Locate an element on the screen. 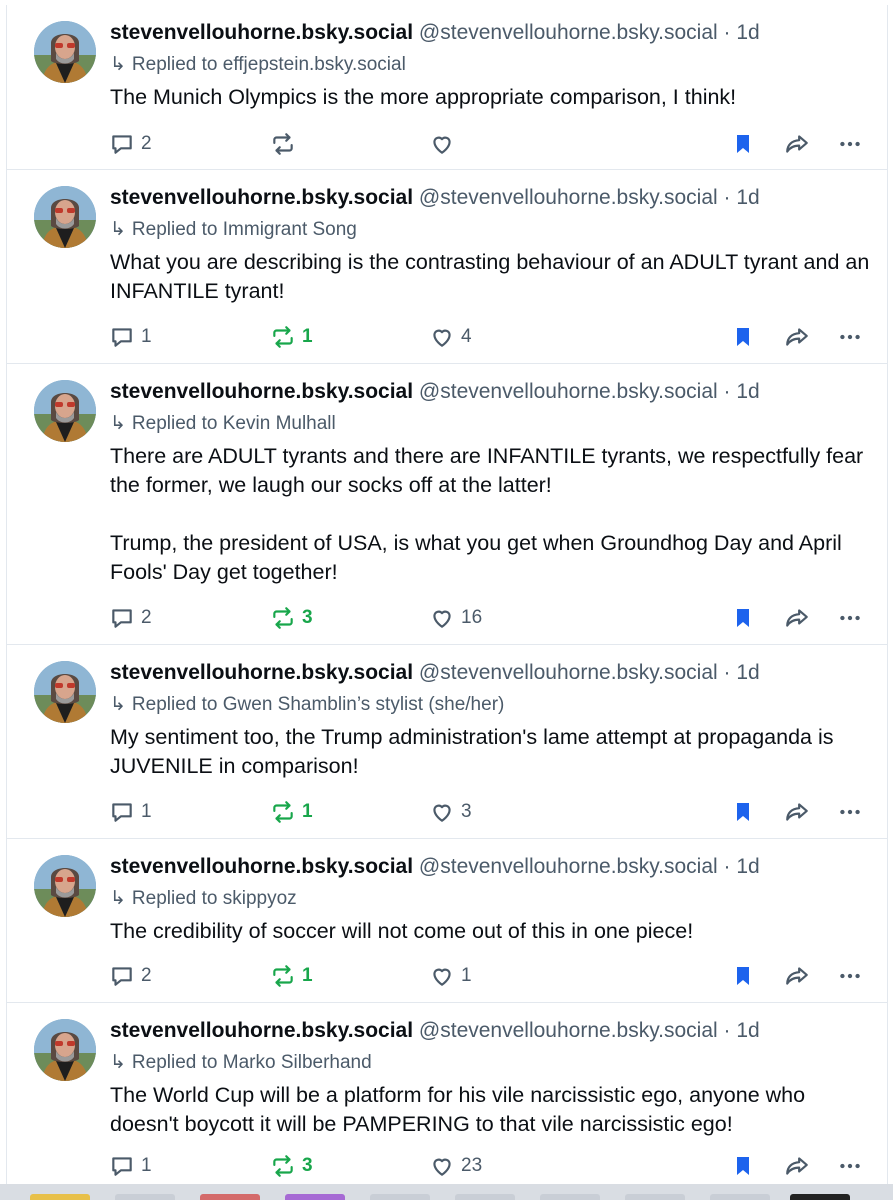  like-button: 4 is located at coordinates (450, 337).